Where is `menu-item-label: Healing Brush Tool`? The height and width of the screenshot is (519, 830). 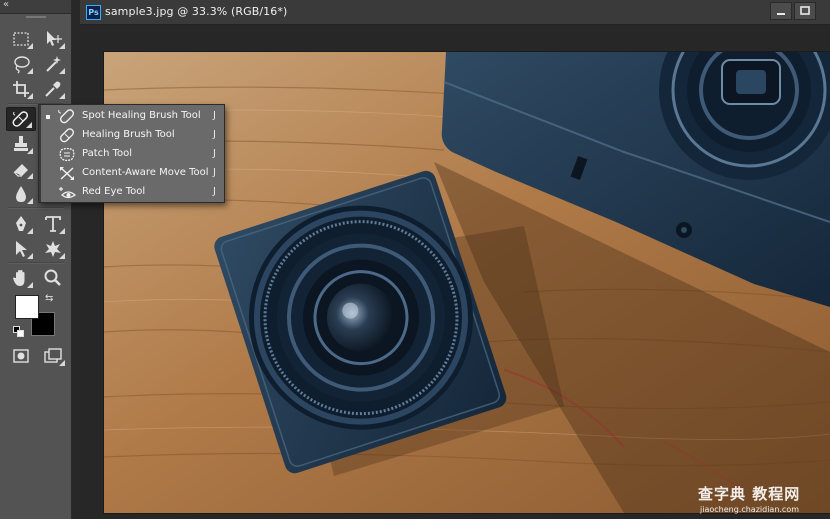 menu-item-label: Healing Brush Tool is located at coordinates (128, 134).